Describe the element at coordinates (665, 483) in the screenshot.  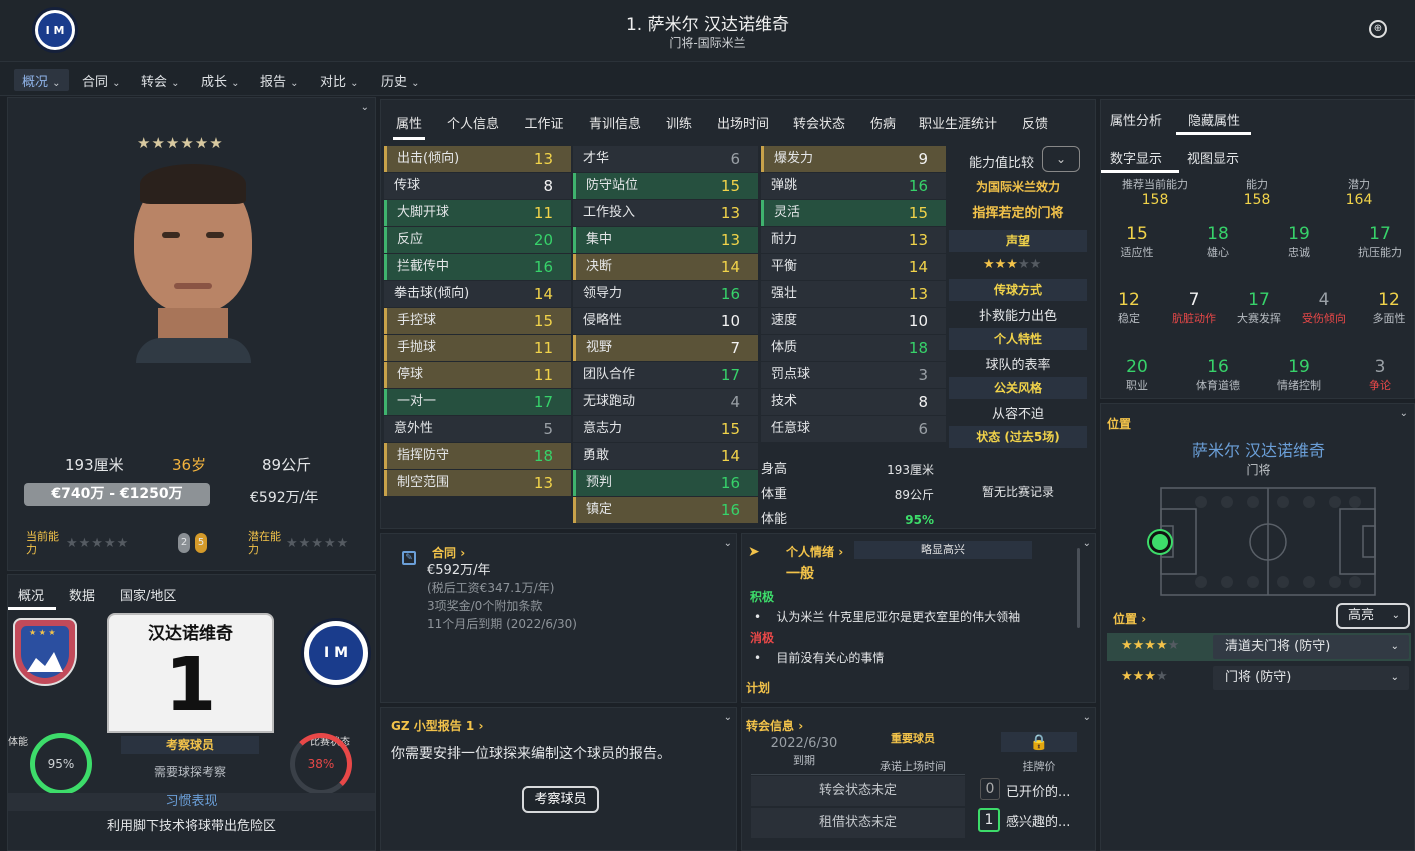
I see `attribute-row: 预判 16` at that location.